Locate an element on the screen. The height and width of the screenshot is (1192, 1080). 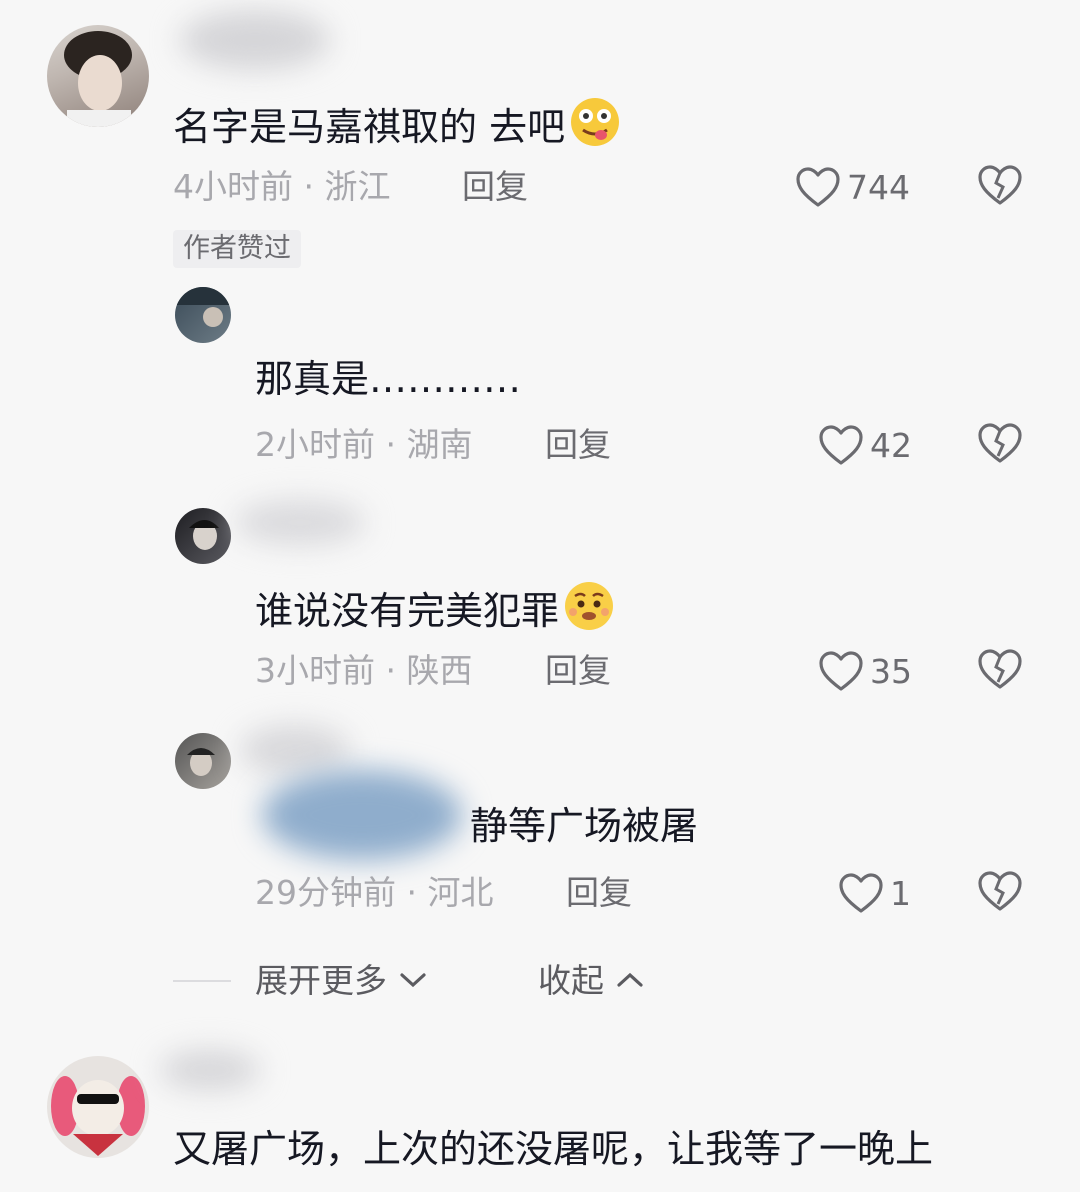
comment-text: 谁说没有完美犯罪 is located at coordinates (435, 610).